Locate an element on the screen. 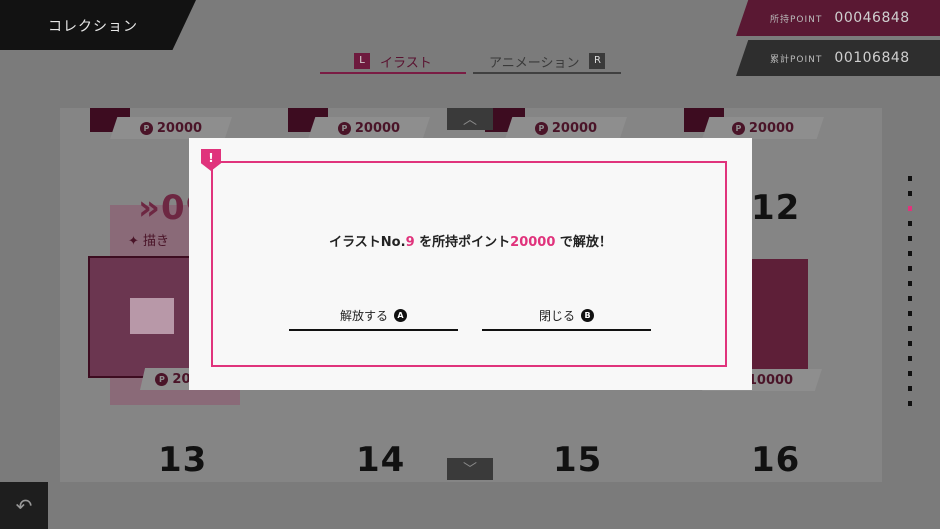 The image size is (940, 529). undo-arrow-icon: ↶ is located at coordinates (24, 505).